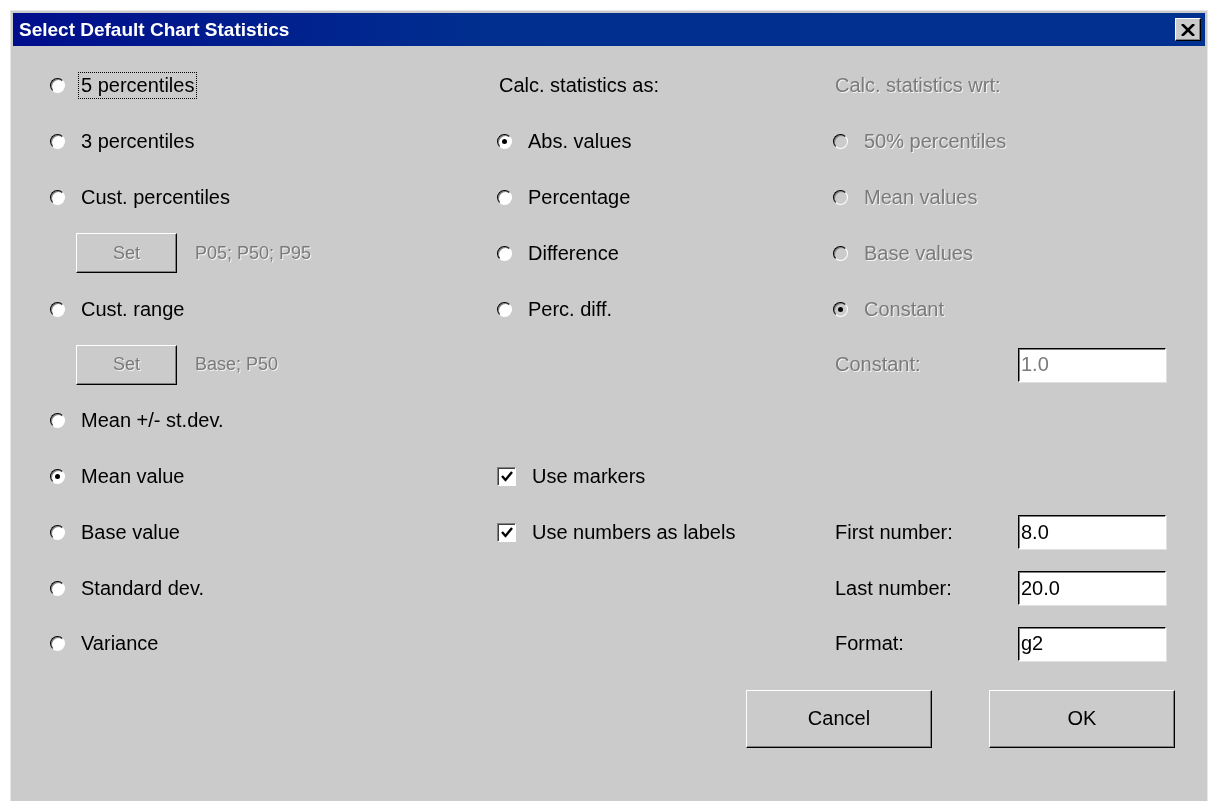 The image size is (1214, 801). What do you see at coordinates (579, 197) in the screenshot?
I see `radio-label: Percentage` at bounding box center [579, 197].